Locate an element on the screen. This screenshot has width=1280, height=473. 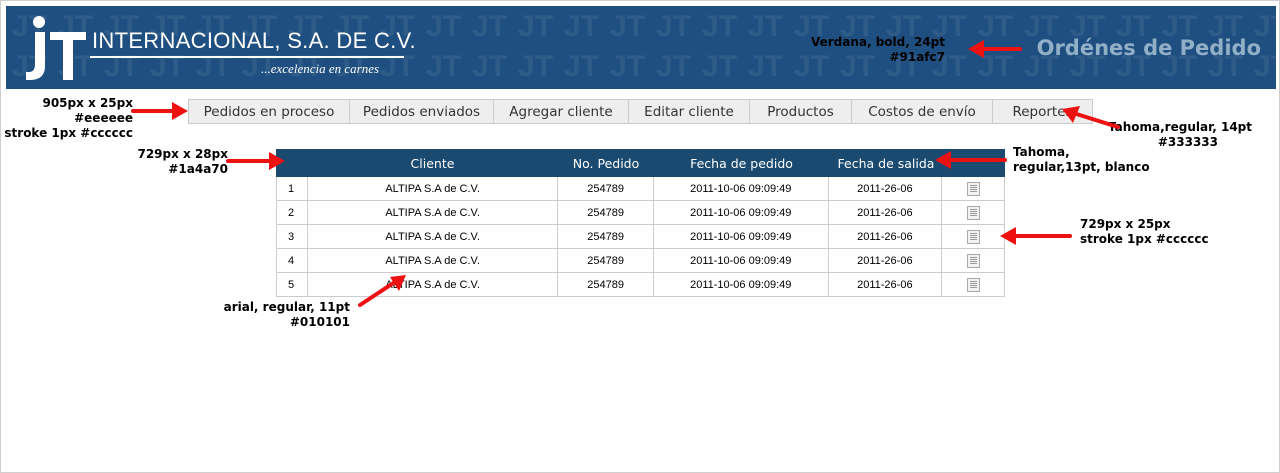
page-title: Ordénes de Pedido is located at coordinates (1148, 48).